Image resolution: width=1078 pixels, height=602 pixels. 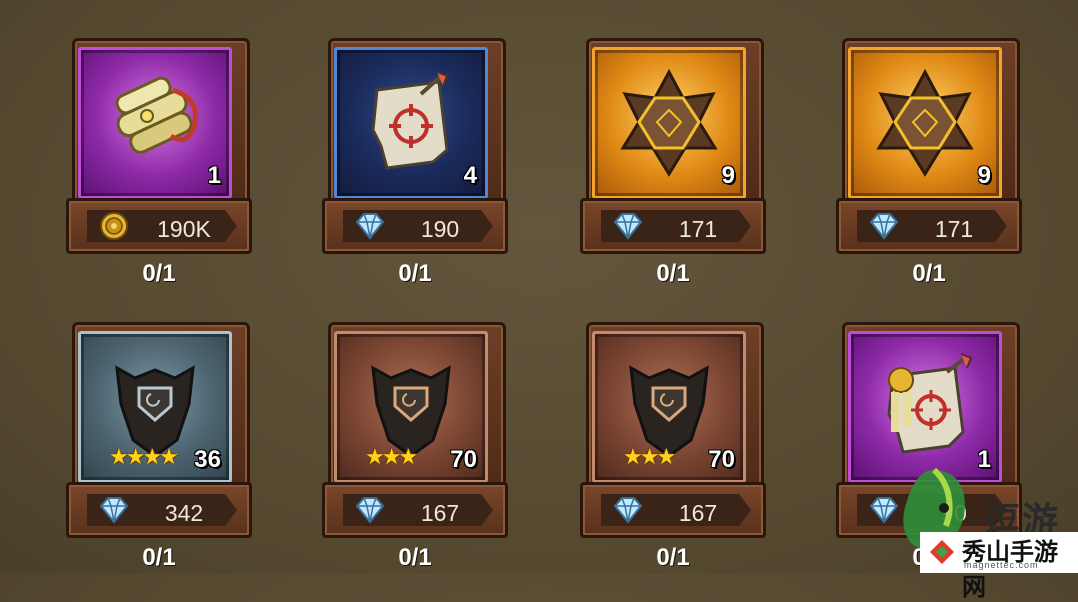 What do you see at coordinates (207, 459) in the screenshot?
I see `item-quantity: 36` at bounding box center [207, 459].